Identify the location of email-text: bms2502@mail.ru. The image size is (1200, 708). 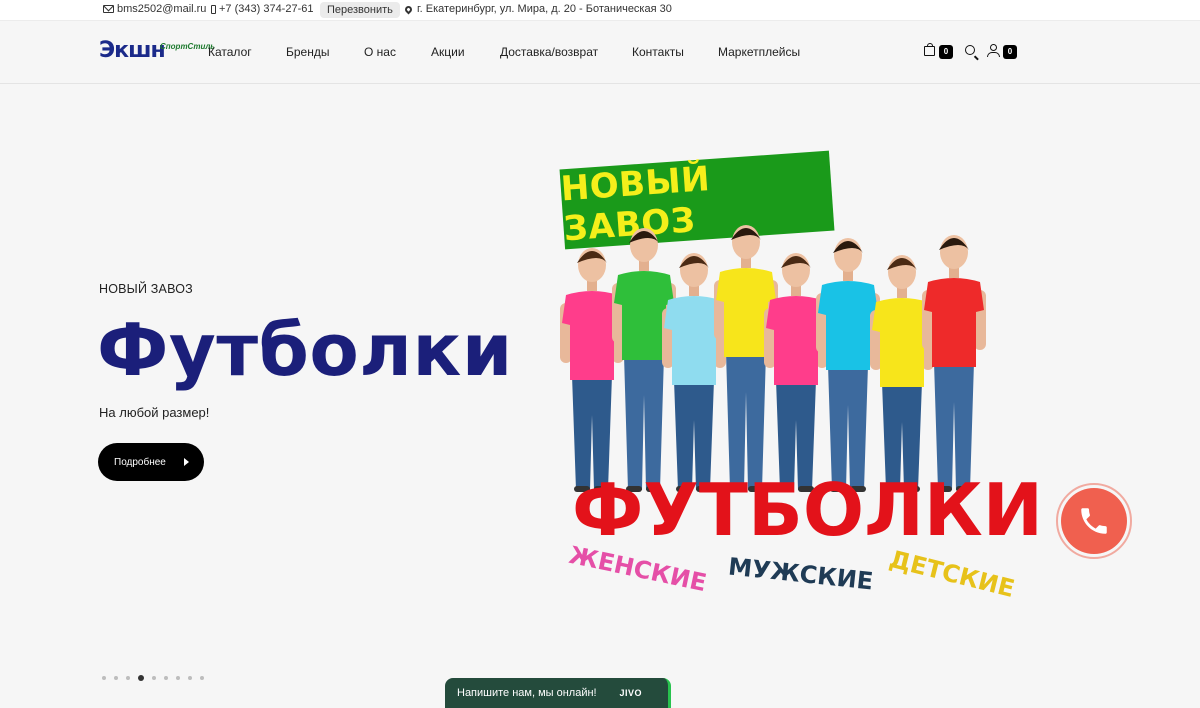
(161, 9).